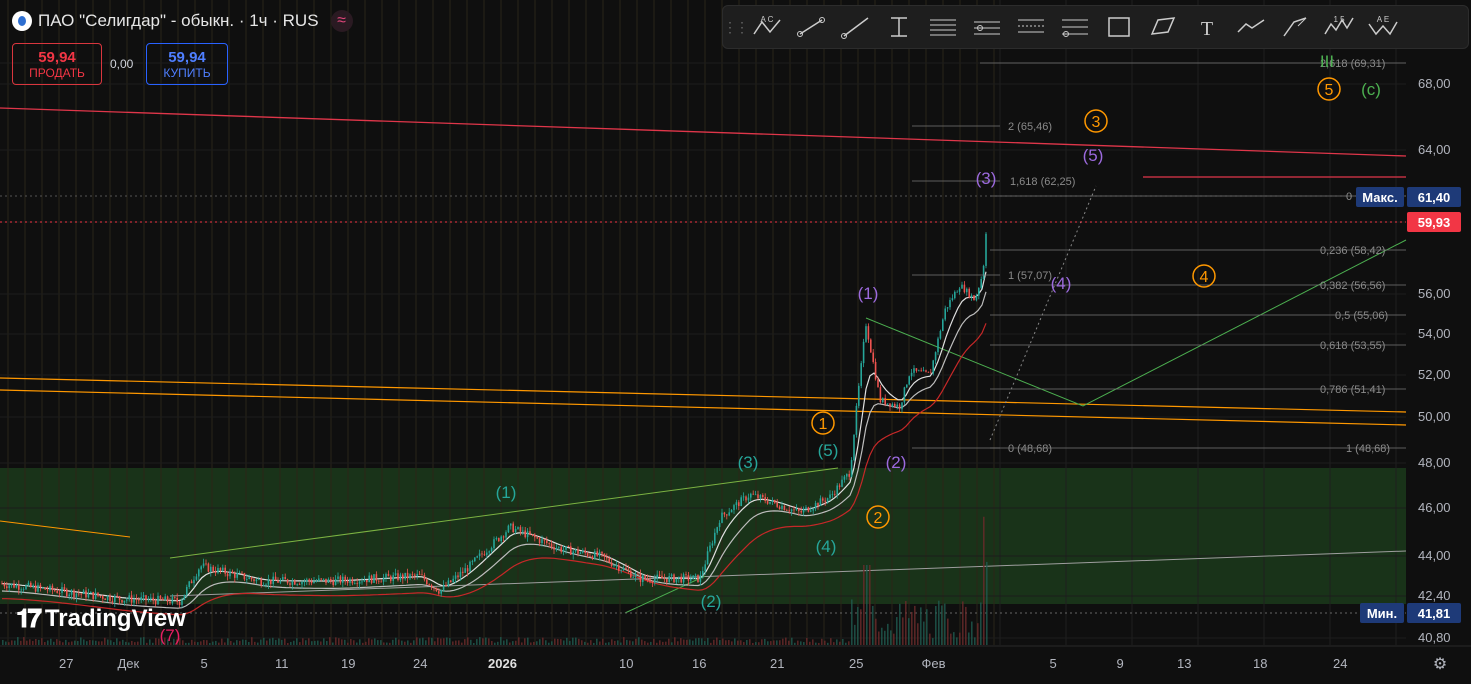 The image size is (1471, 684). What do you see at coordinates (1380, 197) in the screenshot?
I see `max-label-tag: Макс.` at bounding box center [1380, 197].